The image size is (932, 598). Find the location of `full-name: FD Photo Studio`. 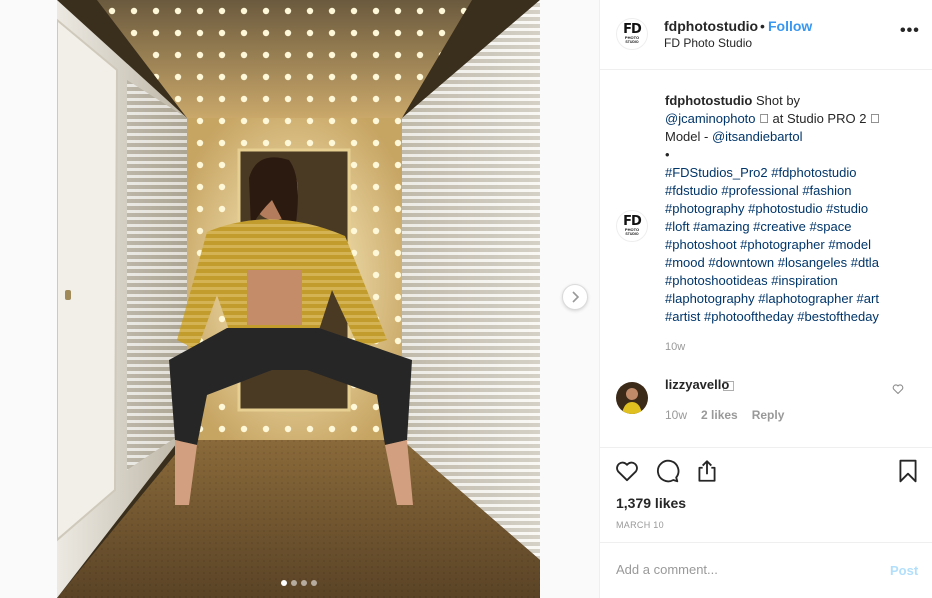

full-name: FD Photo Studio is located at coordinates (708, 43).